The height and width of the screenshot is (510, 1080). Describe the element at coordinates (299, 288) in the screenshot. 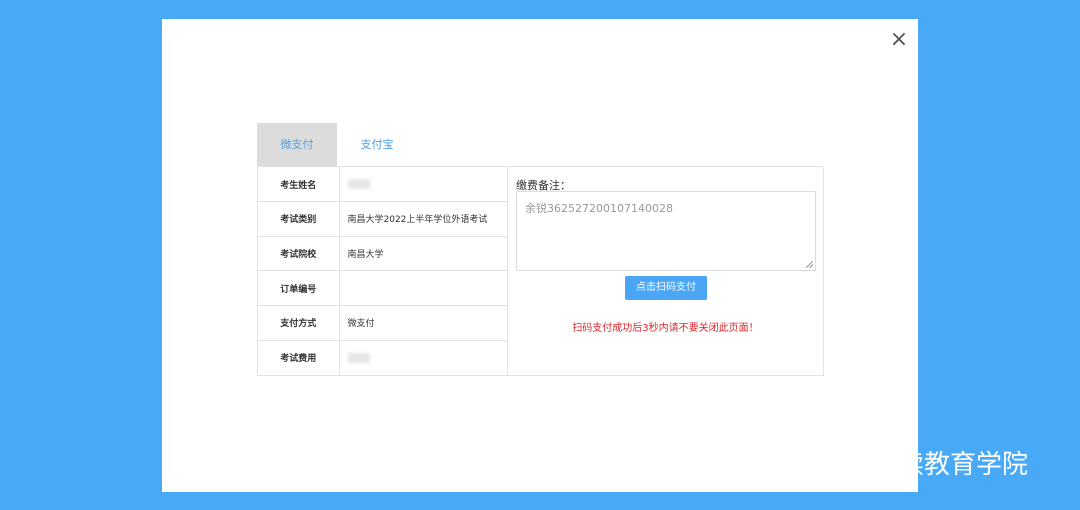

I see `row-label: 订单编号` at that location.